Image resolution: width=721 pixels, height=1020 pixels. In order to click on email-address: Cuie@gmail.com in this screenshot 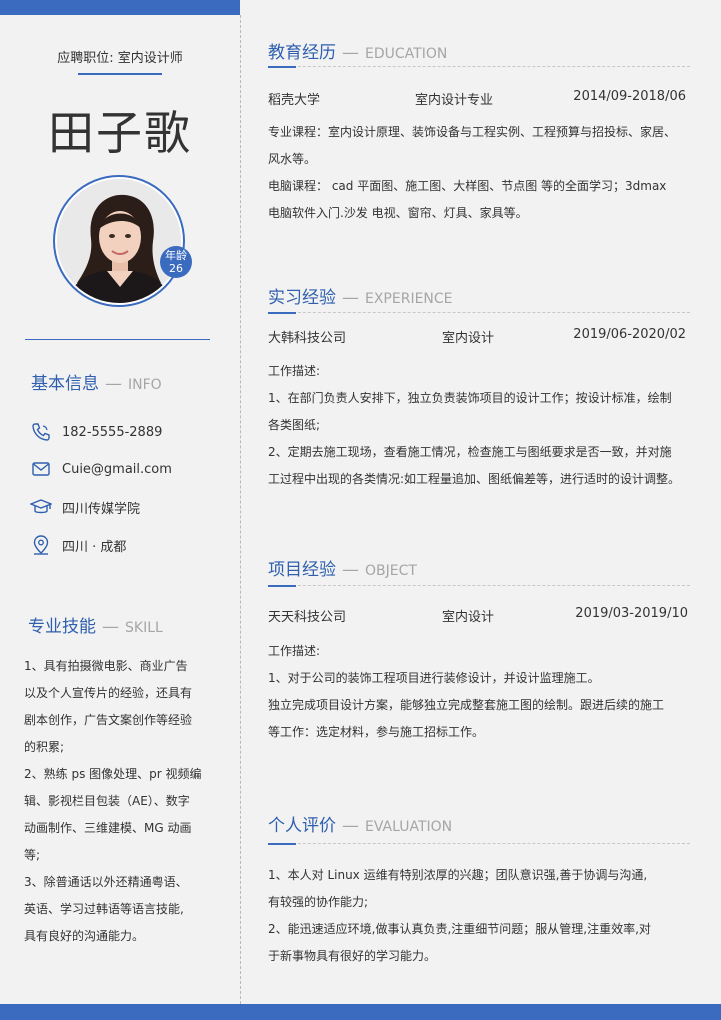, I will do `click(117, 469)`.